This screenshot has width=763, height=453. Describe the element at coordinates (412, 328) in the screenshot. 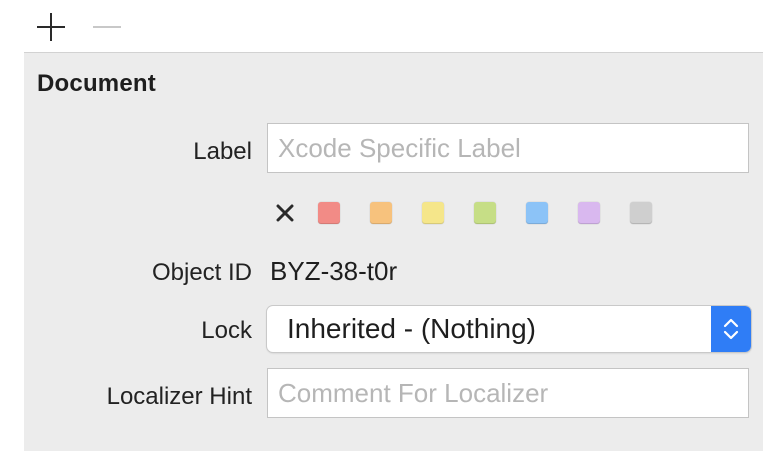

I see `lock-selected-value: Inherited - (Nothing)` at that location.